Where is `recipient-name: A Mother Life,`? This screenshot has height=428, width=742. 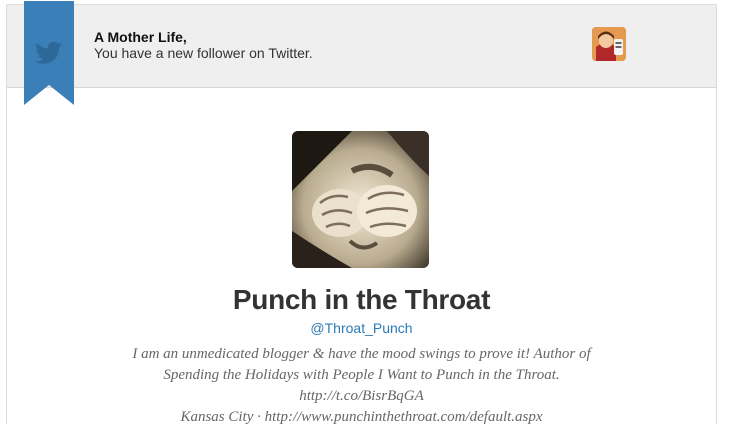 recipient-name: A Mother Life, is located at coordinates (140, 37).